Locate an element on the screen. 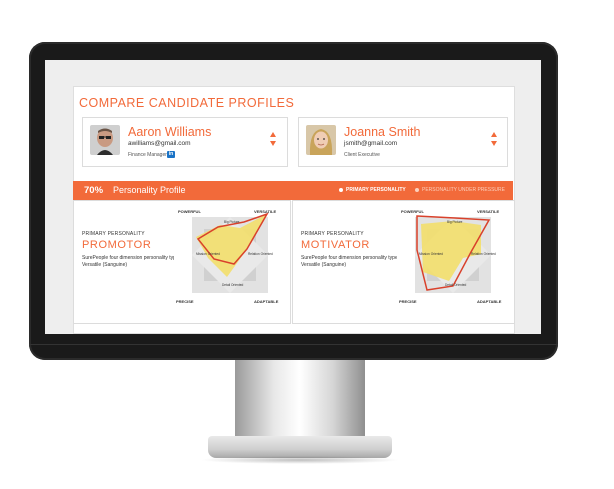  legend-pressure-label: PERSONALITY UNDER PRESSURE is located at coordinates (463, 190).